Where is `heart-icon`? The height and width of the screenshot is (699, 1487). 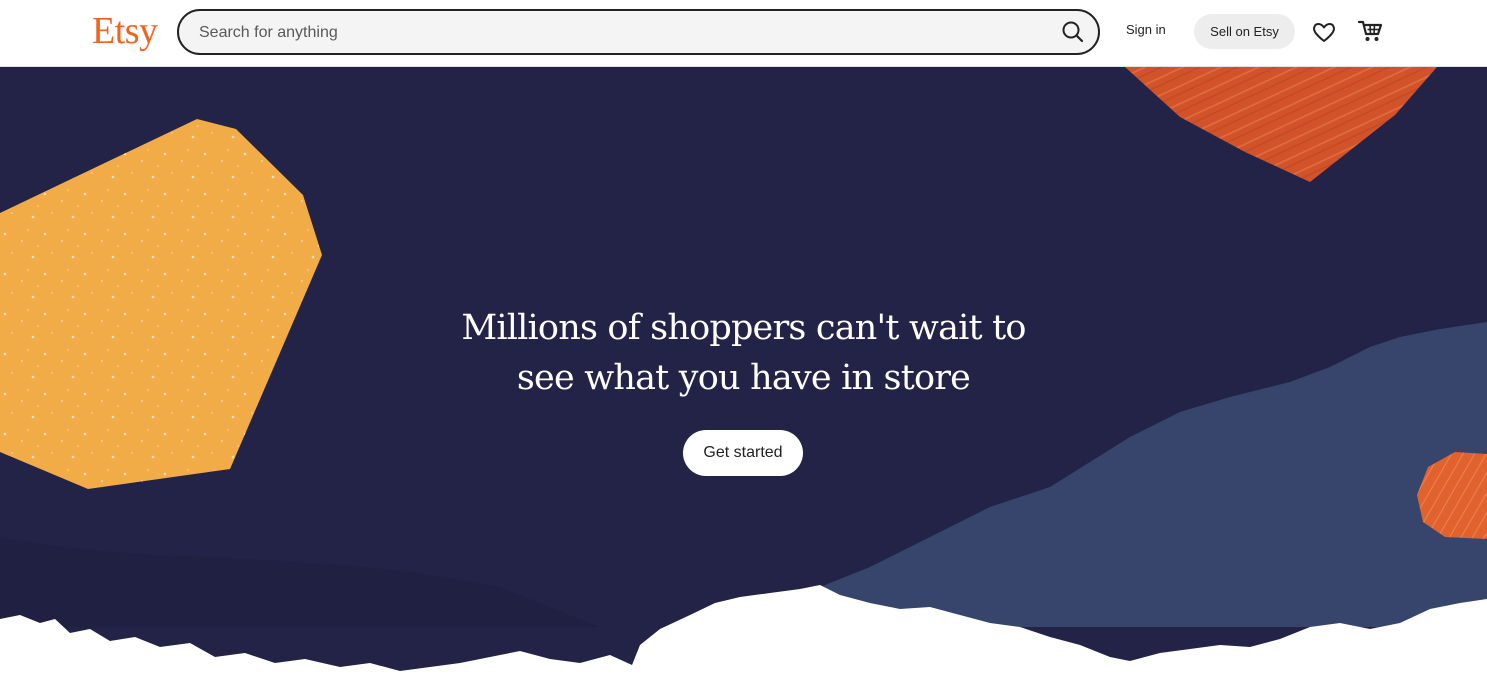
heart-icon is located at coordinates (1324, 32).